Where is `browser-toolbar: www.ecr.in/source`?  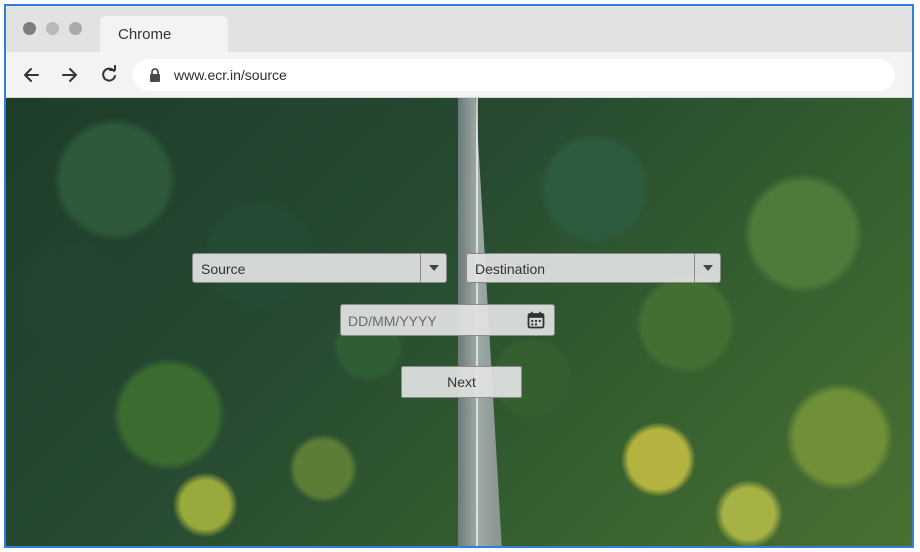
browser-toolbar: www.ecr.in/source is located at coordinates (459, 75).